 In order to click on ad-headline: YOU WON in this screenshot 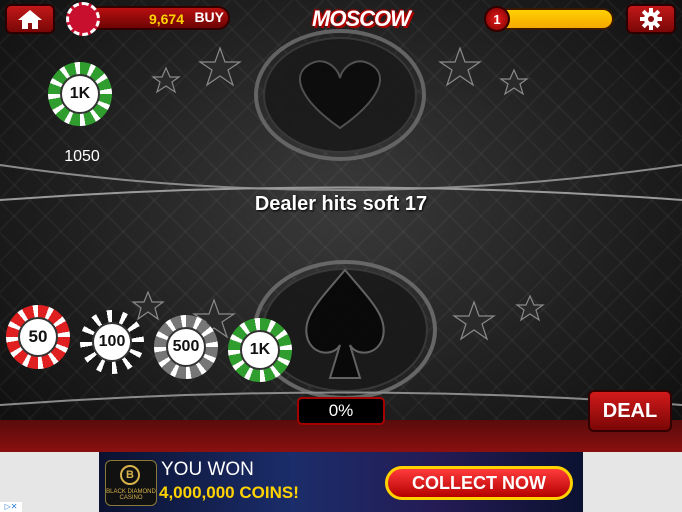, I will do `click(207, 469)`.